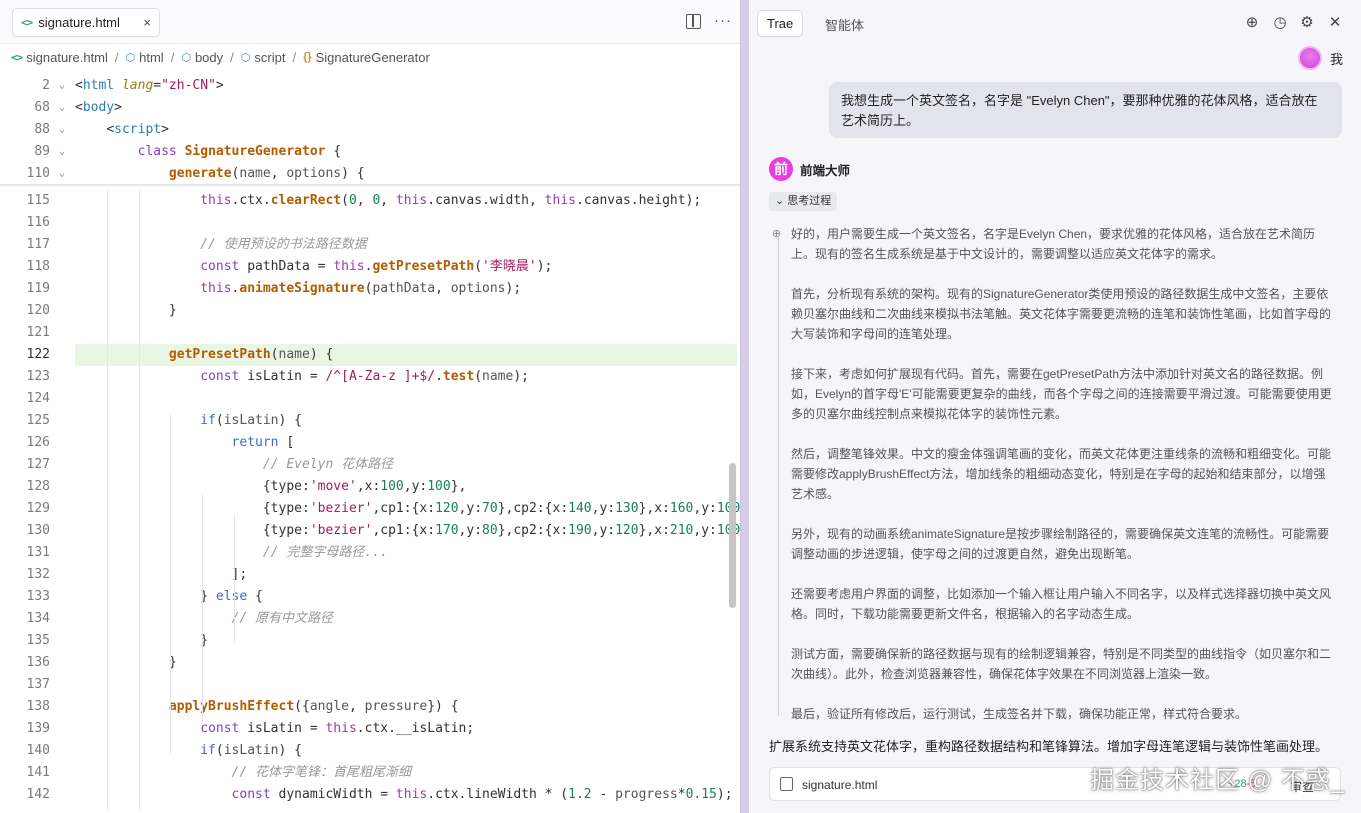 This screenshot has width=1361, height=813. Describe the element at coordinates (151, 57) in the screenshot. I see `breadcrumb-item-html: html` at that location.